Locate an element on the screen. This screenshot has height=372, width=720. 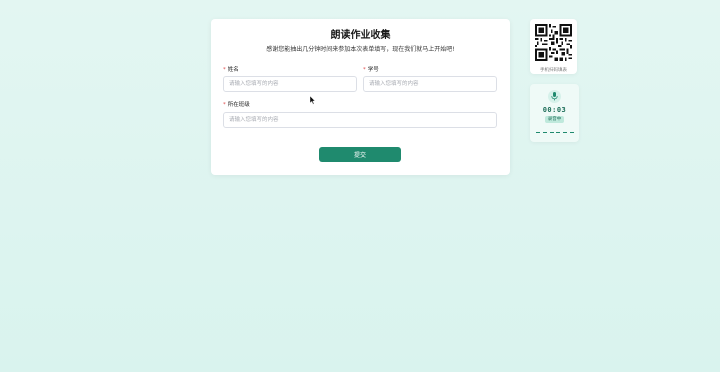
microphone-button is located at coordinates (554, 96).